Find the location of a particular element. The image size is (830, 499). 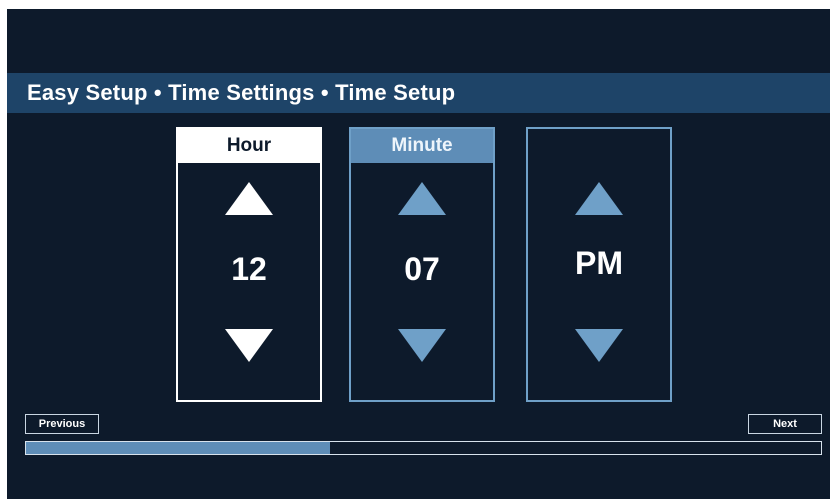

hour-spinner: Hour 12 is located at coordinates (249, 264).